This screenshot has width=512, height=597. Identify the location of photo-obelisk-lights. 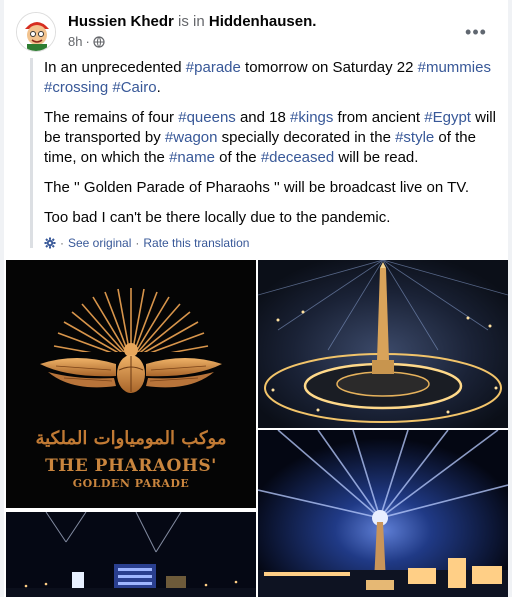
(383, 513).